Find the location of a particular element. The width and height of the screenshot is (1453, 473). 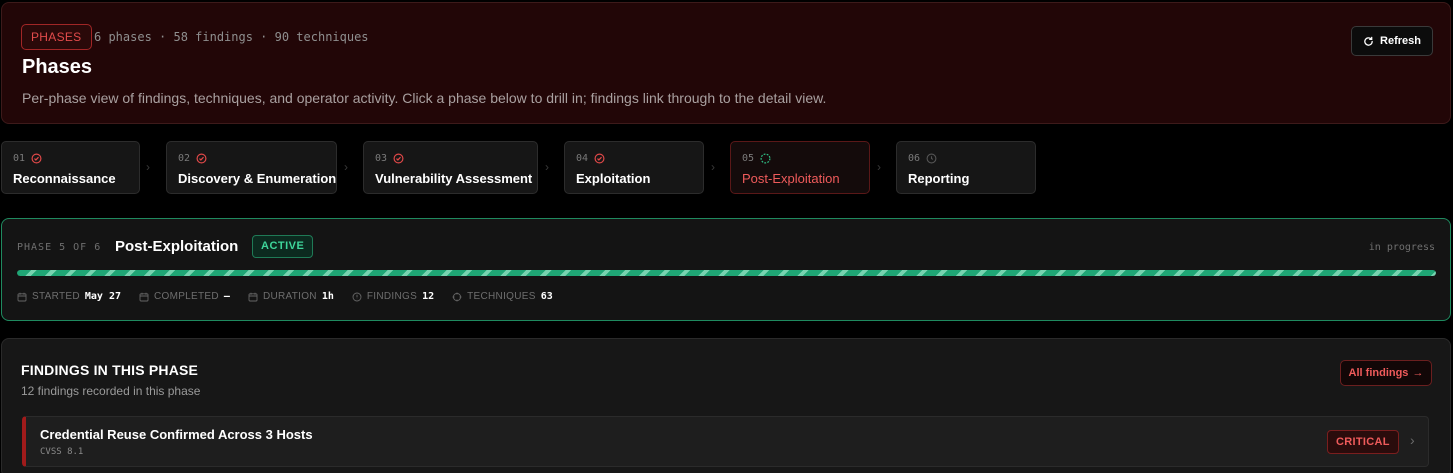

phase-step-label: Vulnerability Assessment is located at coordinates (454, 178).